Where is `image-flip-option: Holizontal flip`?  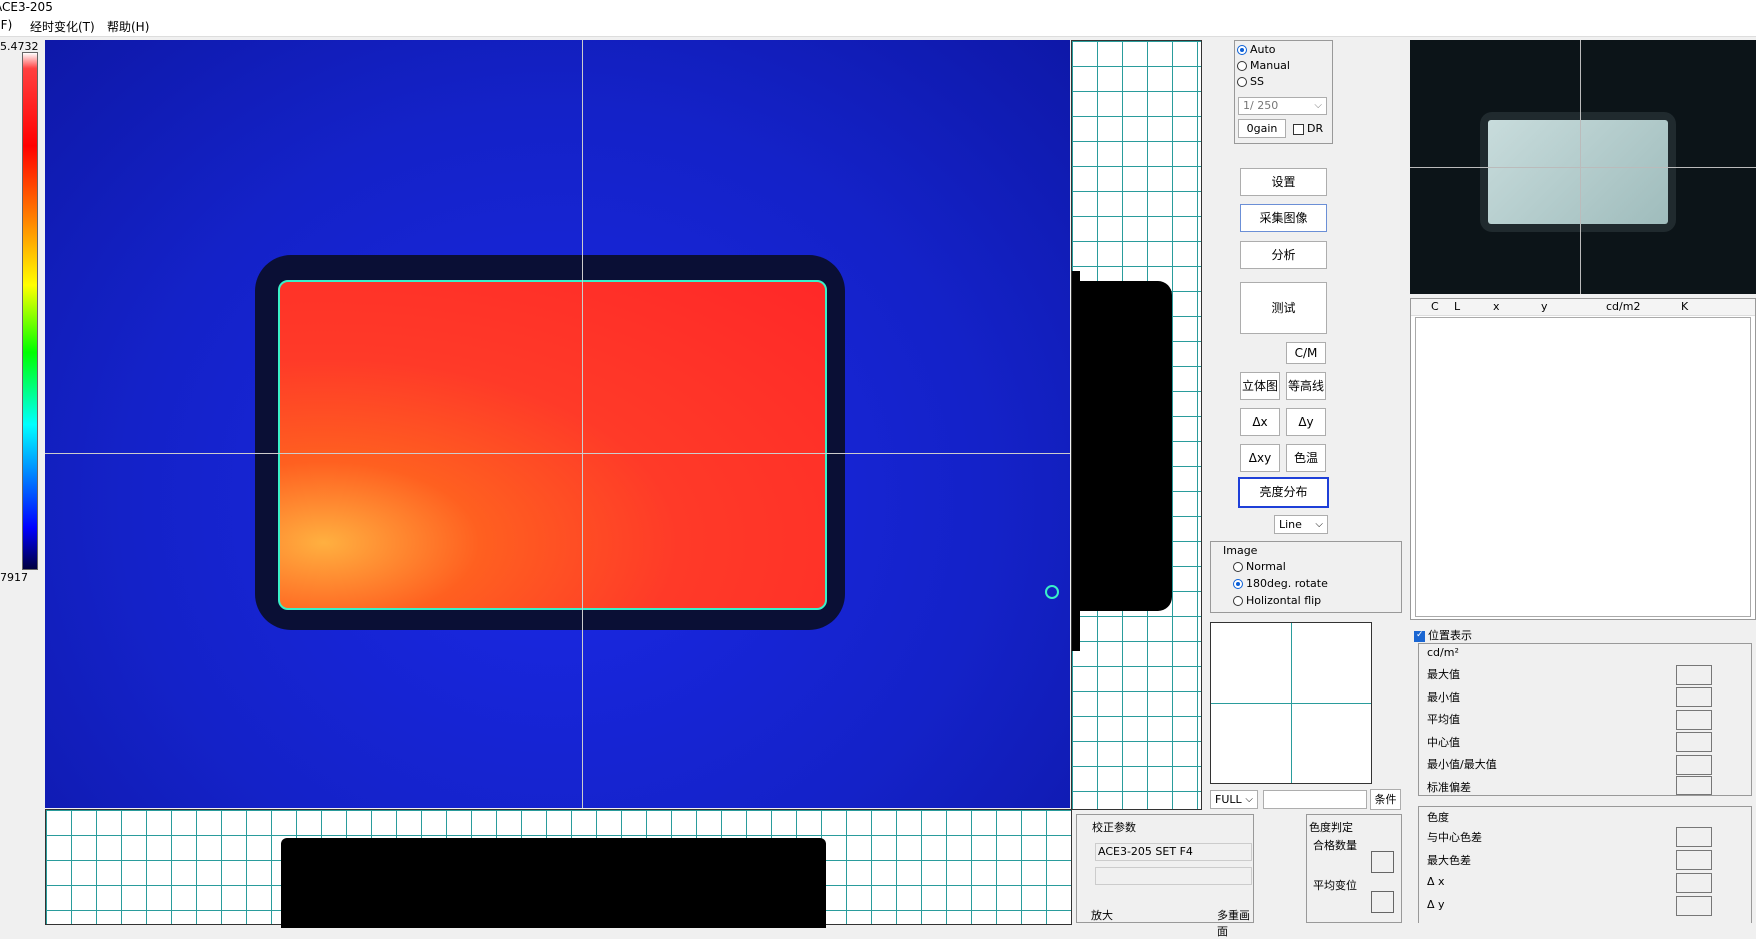
image-flip-option: Holizontal flip is located at coordinates (1277, 600).